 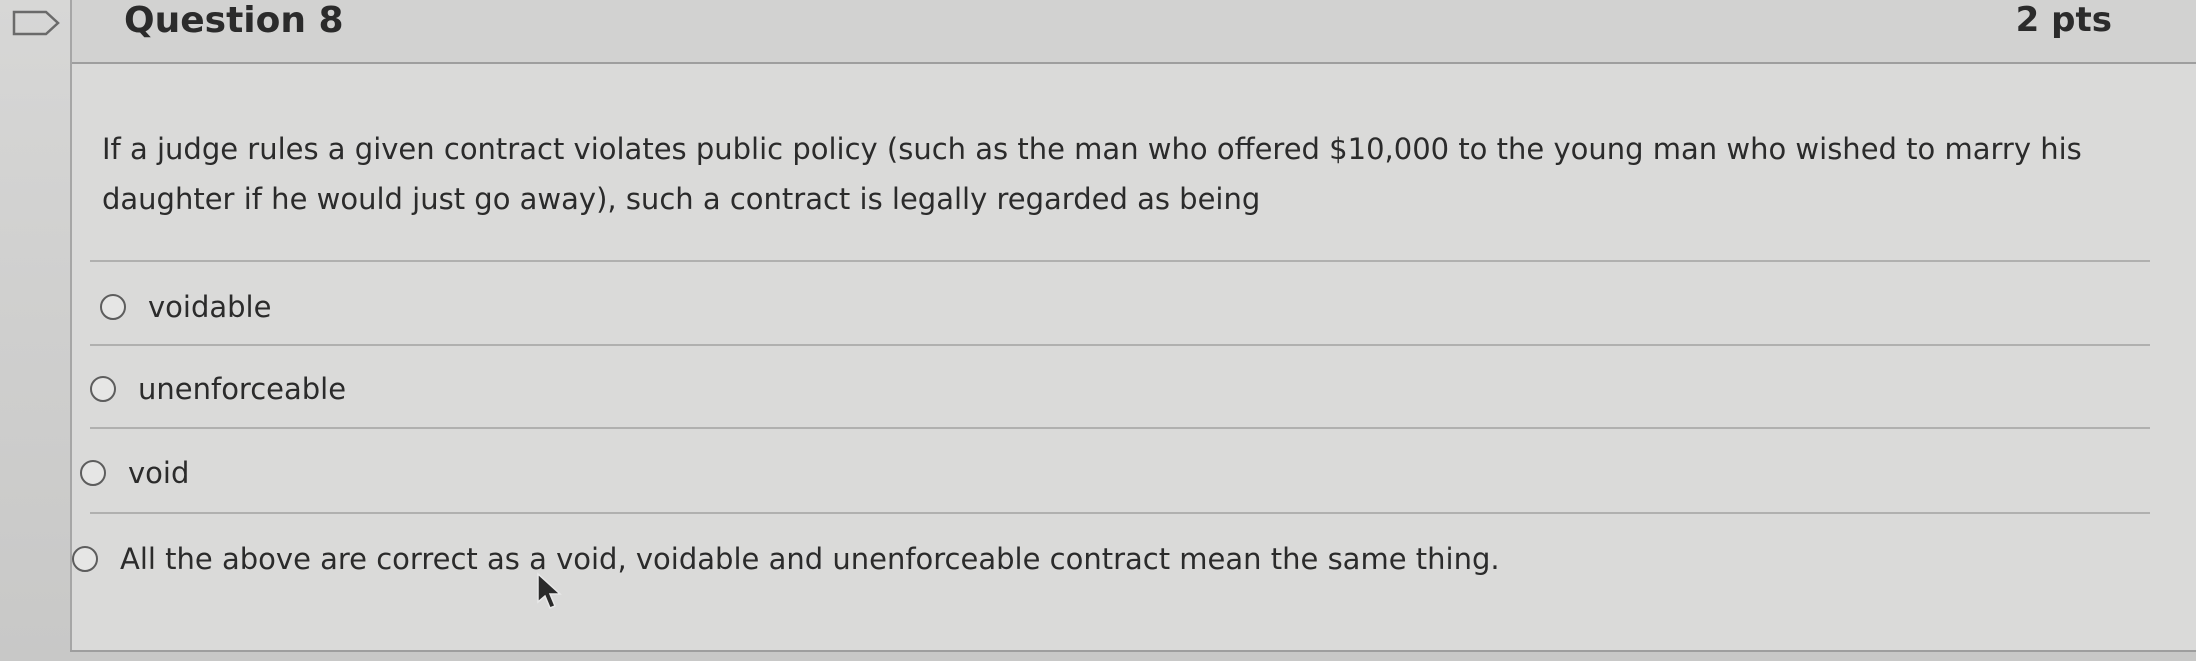 I want to click on answer-label: unenforceable, so click(x=242, y=389).